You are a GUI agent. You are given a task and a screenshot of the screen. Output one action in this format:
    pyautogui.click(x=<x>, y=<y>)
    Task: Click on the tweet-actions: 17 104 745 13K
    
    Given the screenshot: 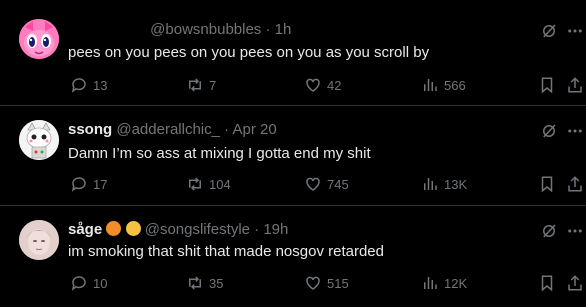 What is the action you would take?
    pyautogui.click(x=293, y=184)
    